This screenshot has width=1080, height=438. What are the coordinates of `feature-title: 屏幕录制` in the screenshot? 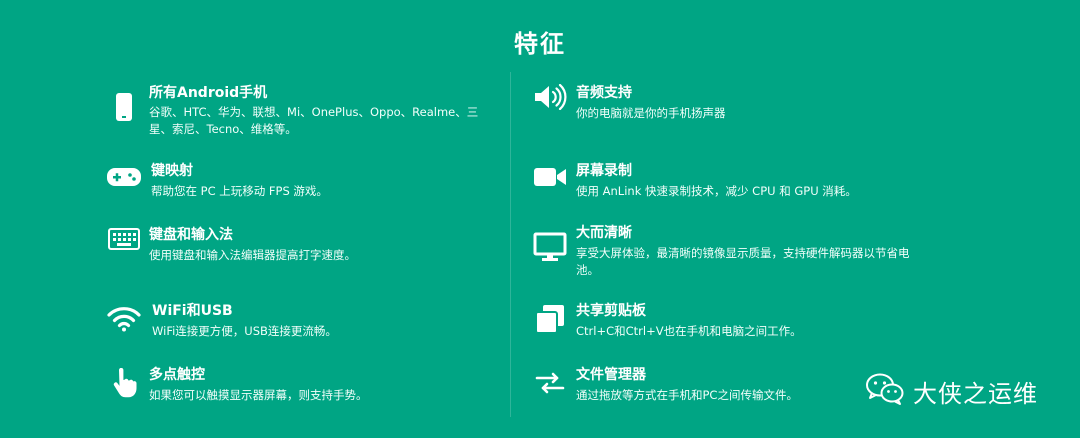 It's located at (604, 171).